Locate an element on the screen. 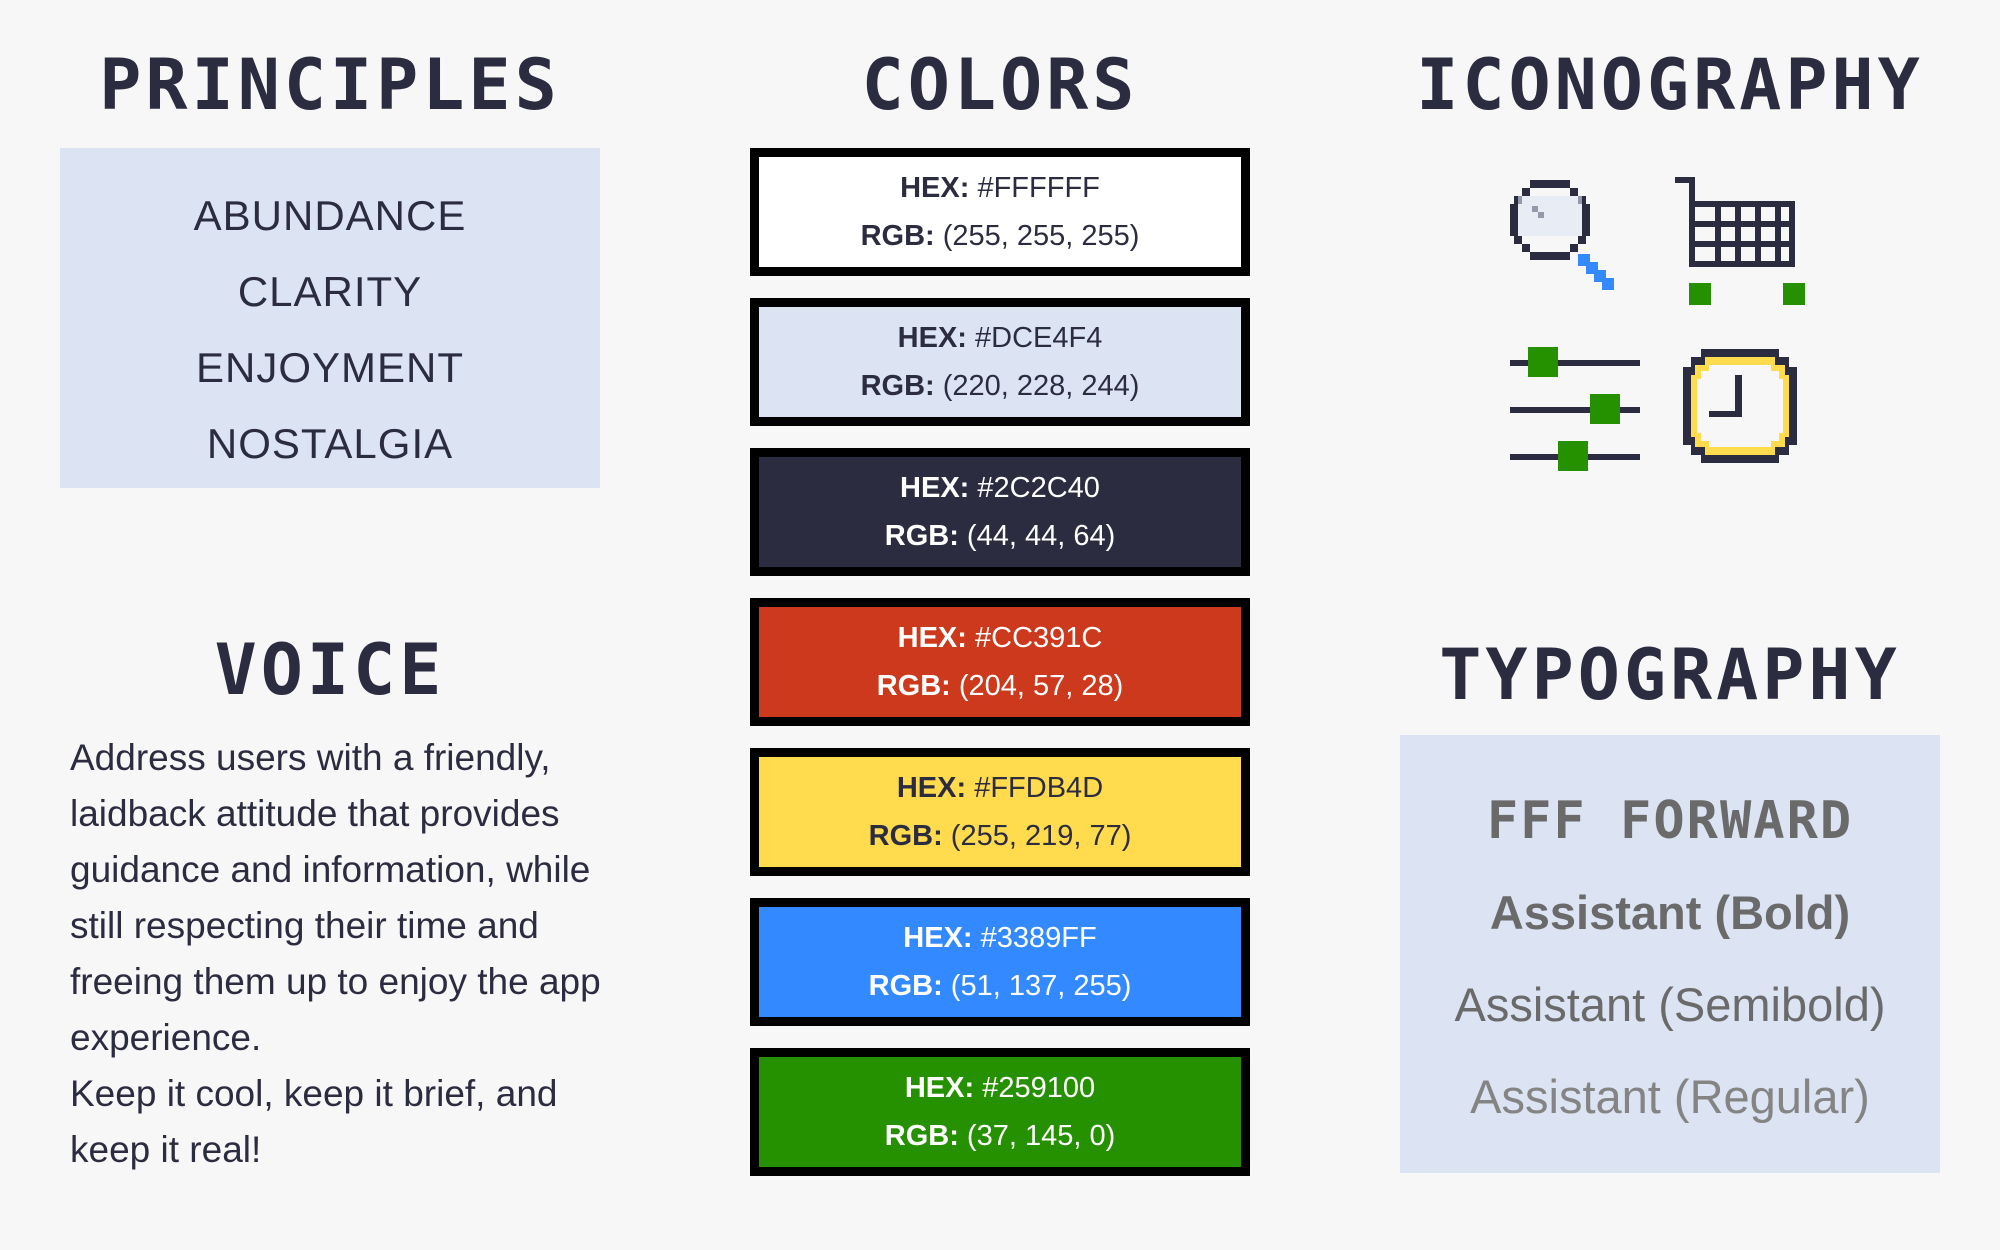 This screenshot has height=1250, width=2000. swatch-rgb-line: RGB: (37, 145, 0) is located at coordinates (1000, 1136).